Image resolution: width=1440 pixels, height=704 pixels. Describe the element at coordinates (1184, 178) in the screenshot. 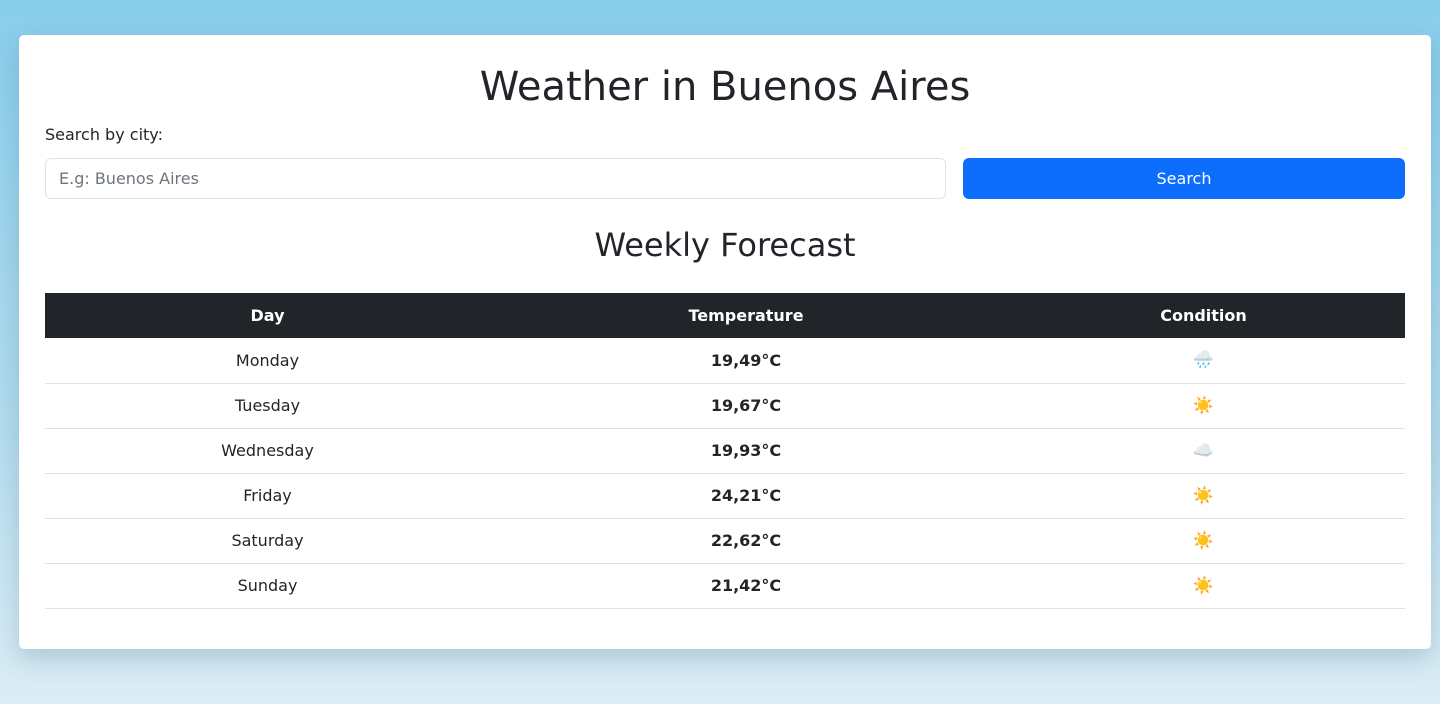

I see `search-button: Search` at that location.